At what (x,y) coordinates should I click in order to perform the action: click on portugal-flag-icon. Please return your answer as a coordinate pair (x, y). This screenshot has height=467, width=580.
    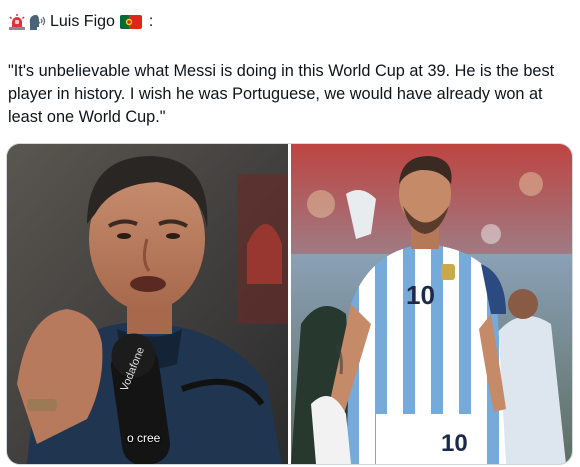
    Looking at the image, I should click on (130, 22).